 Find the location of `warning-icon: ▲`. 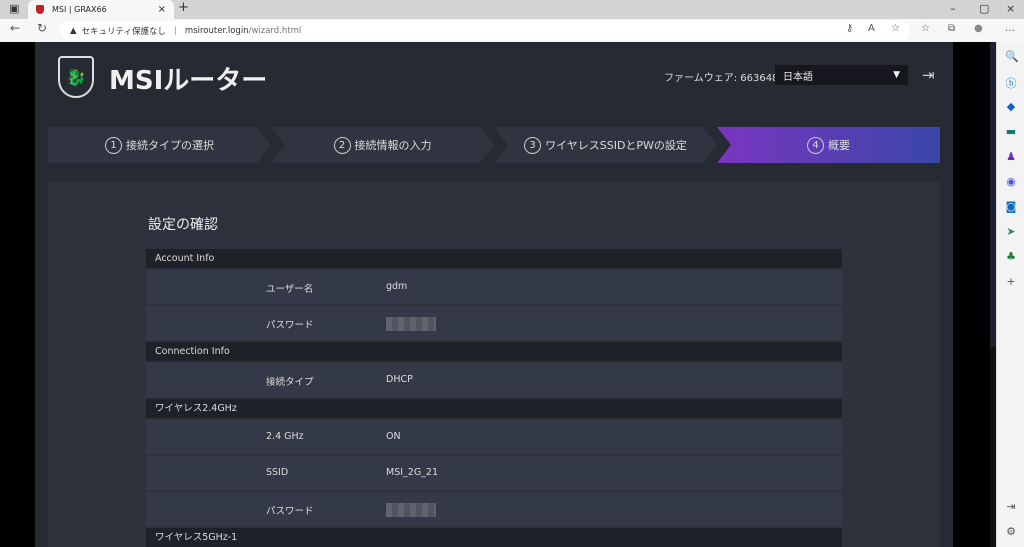

warning-icon: ▲ is located at coordinates (73, 30).